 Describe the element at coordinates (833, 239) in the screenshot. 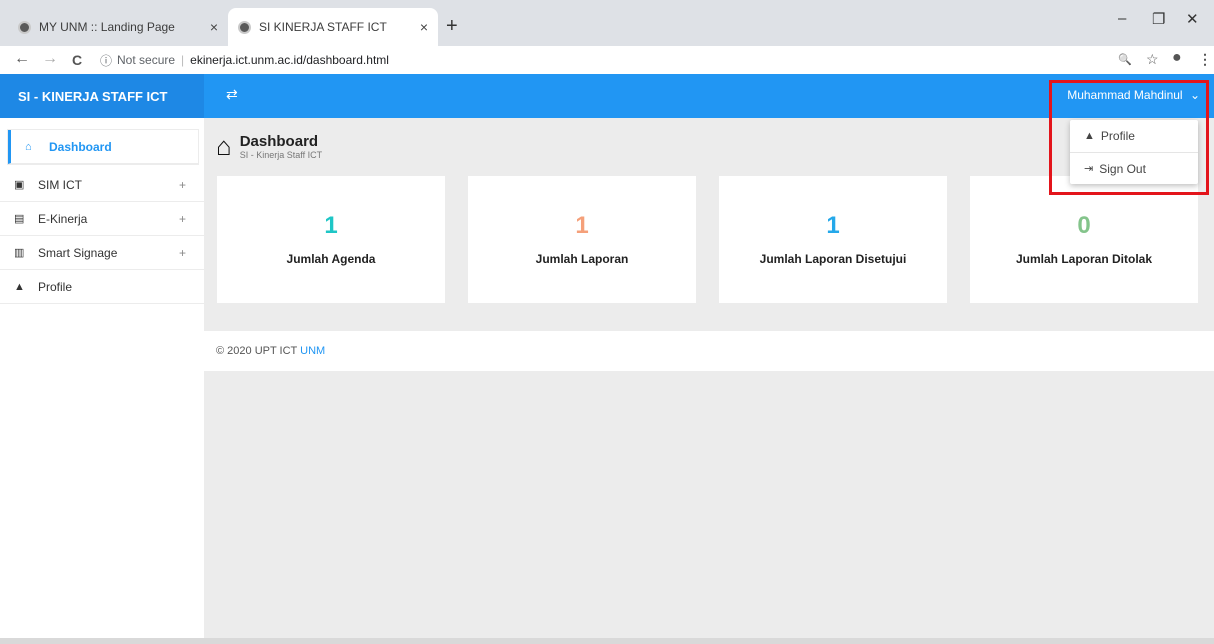

I see `stat-card-laporan-disetujui: 1 Jumlah Laporan Disetujui` at that location.